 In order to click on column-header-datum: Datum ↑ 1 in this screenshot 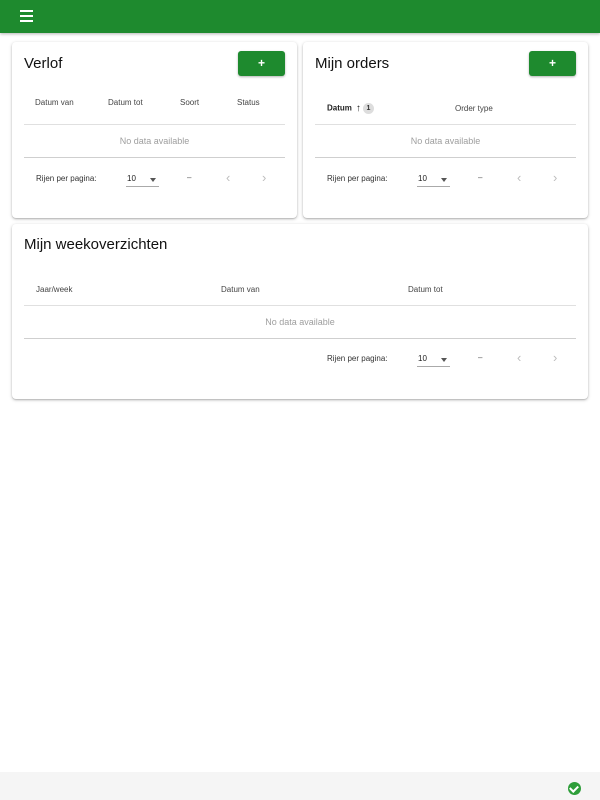, I will do `click(350, 108)`.